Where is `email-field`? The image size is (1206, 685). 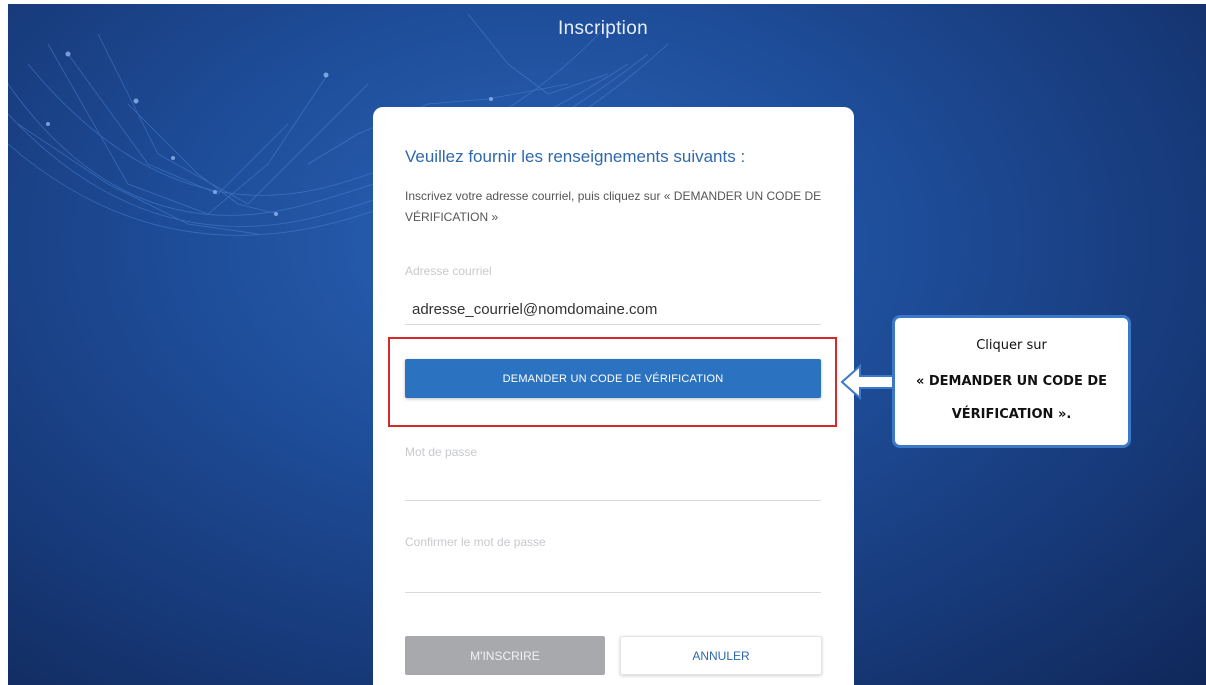 email-field is located at coordinates (613, 310).